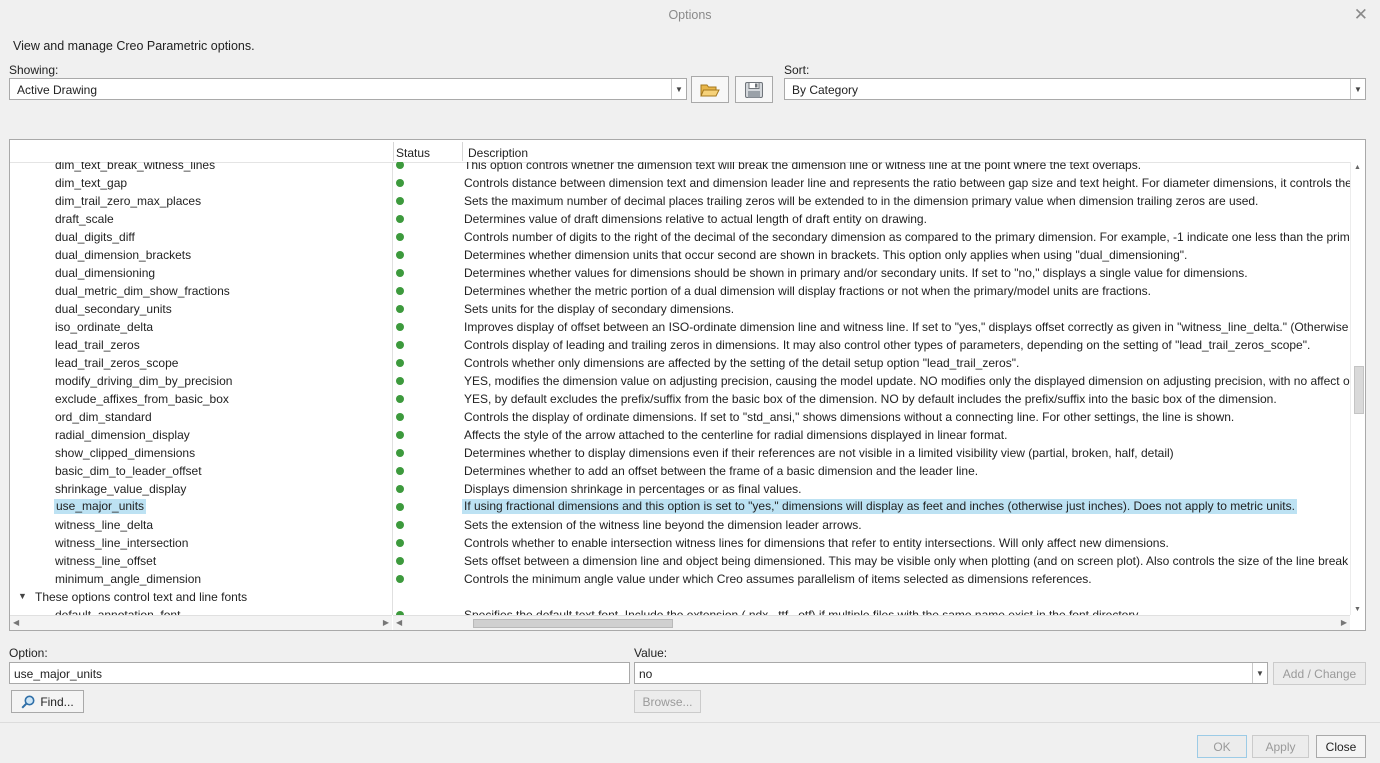  Describe the element at coordinates (113, 309) in the screenshot. I see `option-name: dual_secondary_units` at that location.